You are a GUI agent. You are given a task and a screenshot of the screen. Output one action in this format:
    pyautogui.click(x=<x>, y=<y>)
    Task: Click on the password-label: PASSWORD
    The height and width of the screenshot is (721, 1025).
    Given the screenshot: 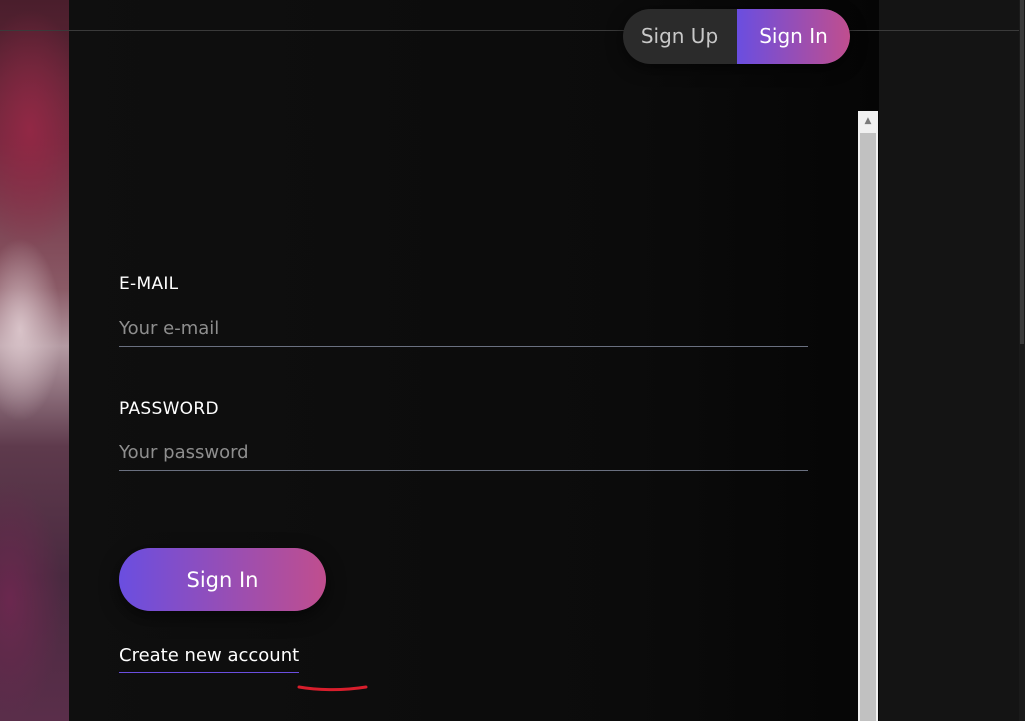 What is the action you would take?
    pyautogui.click(x=169, y=409)
    